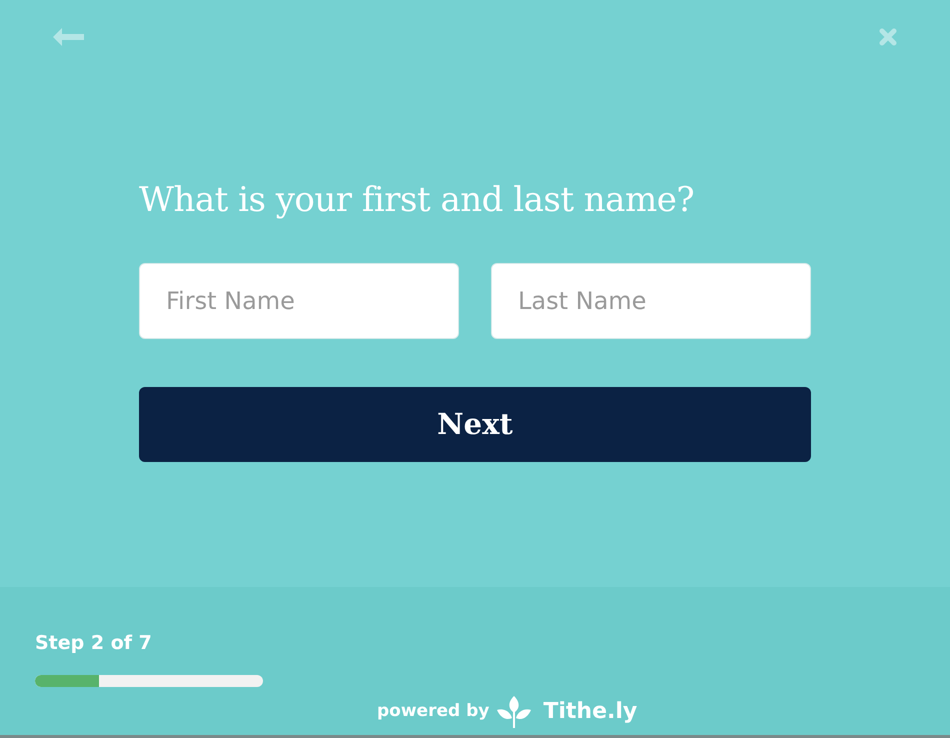  I want to click on powered-by-text: powered by, so click(433, 711).